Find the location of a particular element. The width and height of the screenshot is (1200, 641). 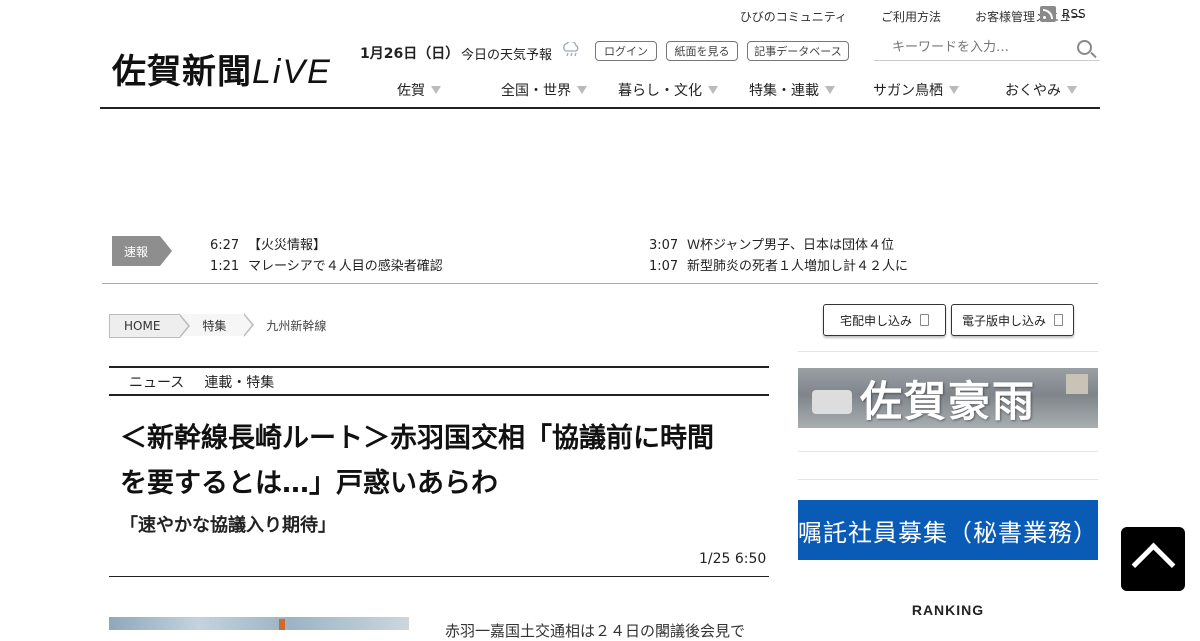

article-divider is located at coordinates (439, 576).